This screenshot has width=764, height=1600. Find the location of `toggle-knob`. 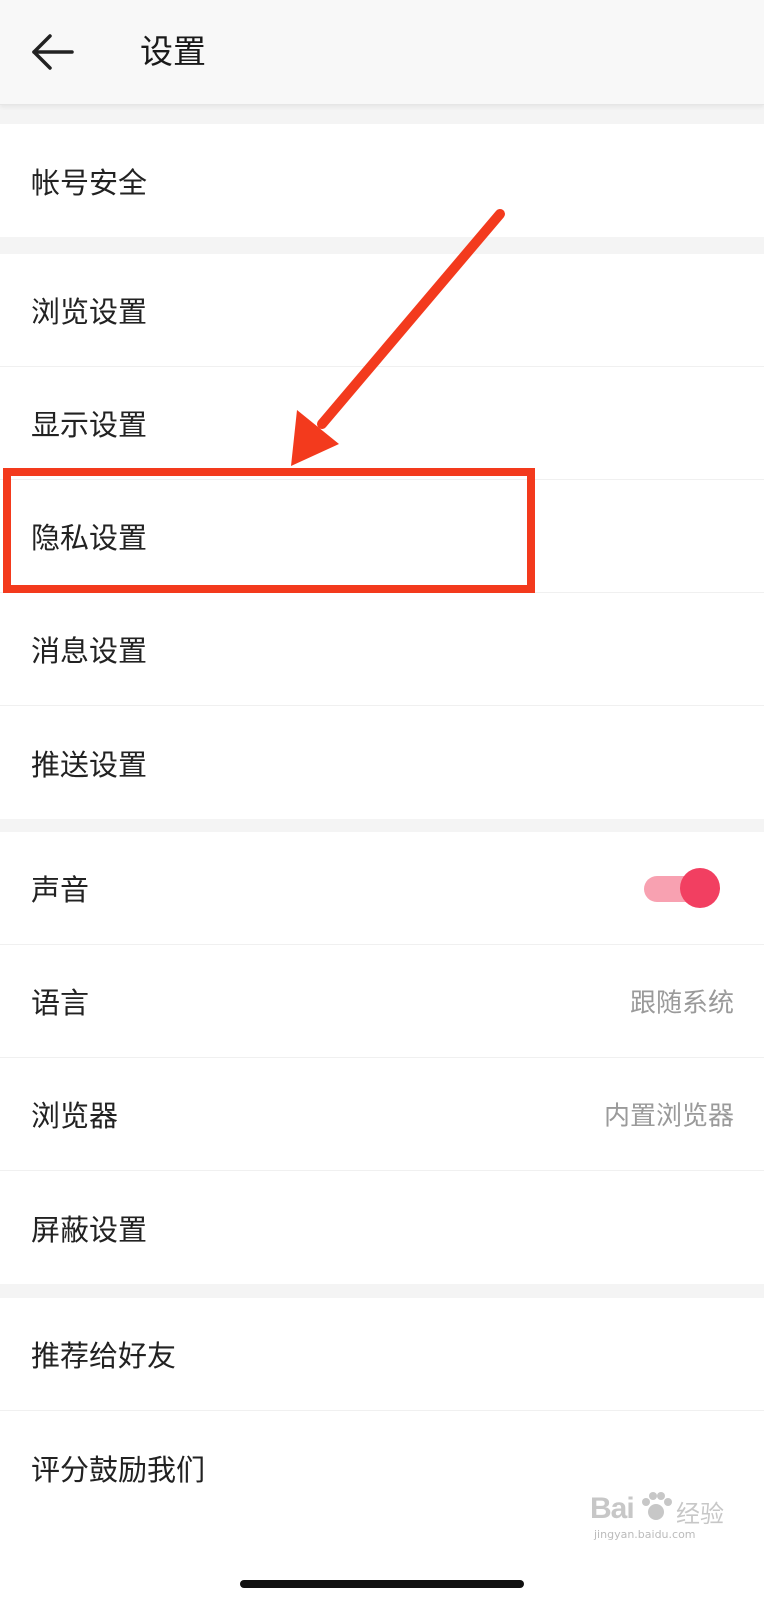

toggle-knob is located at coordinates (700, 888).